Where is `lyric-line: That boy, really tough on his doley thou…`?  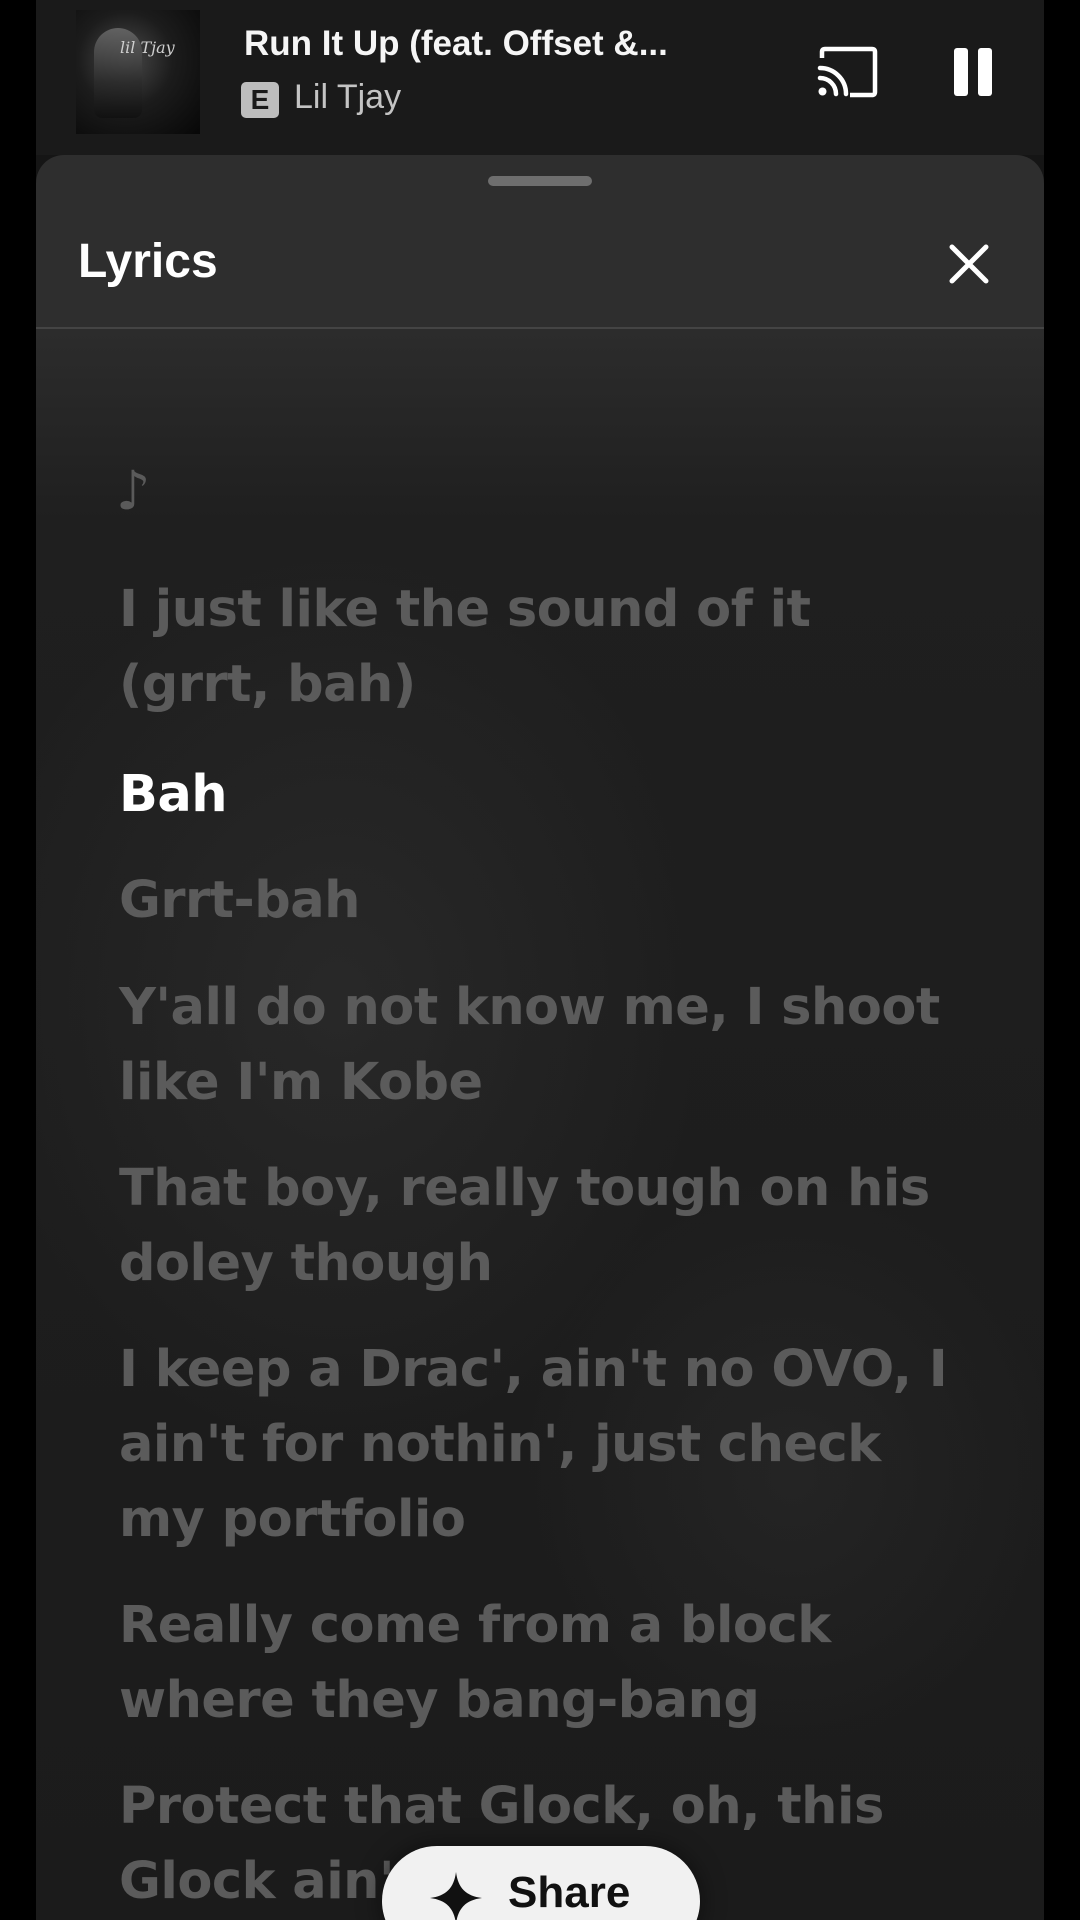 lyric-line: That boy, really tough on his doley thou… is located at coordinates (539, 1226).